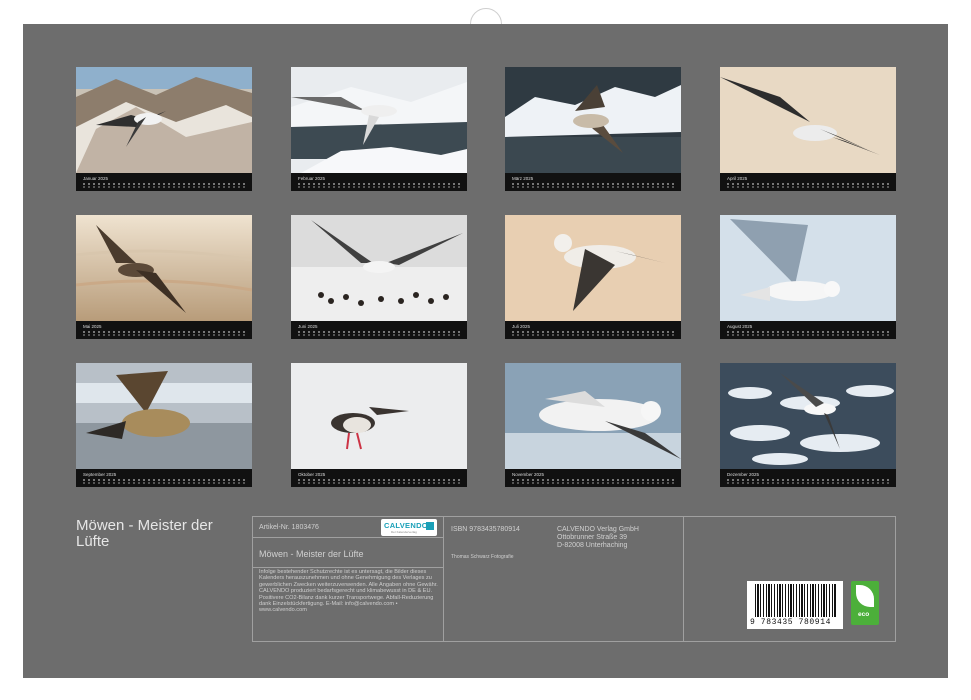 The width and height of the screenshot is (971, 700). I want to click on month-tile-october: Oktober 2025, so click(379, 425).